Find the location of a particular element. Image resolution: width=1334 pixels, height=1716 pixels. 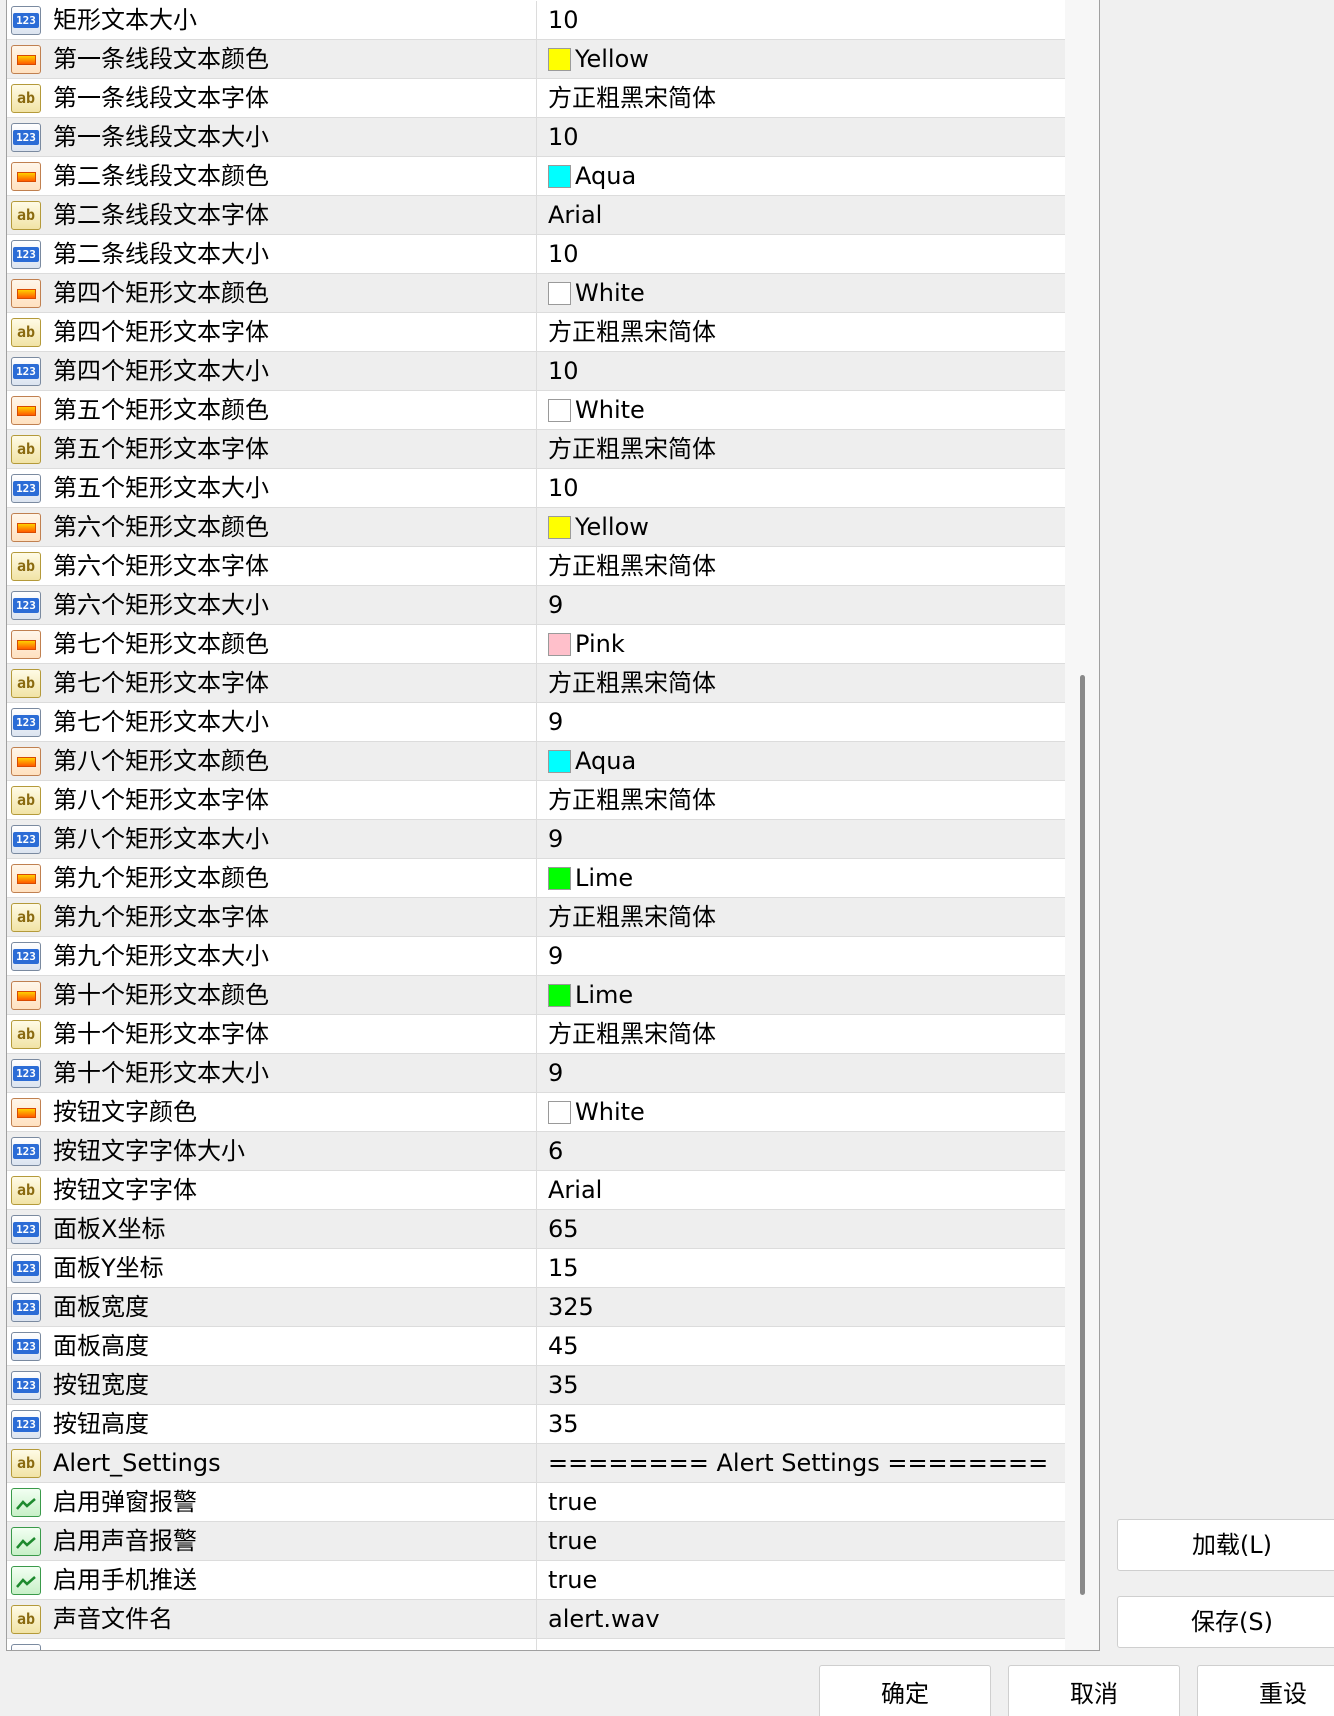

parameter-value-cell: 15 is located at coordinates (801, 1268).